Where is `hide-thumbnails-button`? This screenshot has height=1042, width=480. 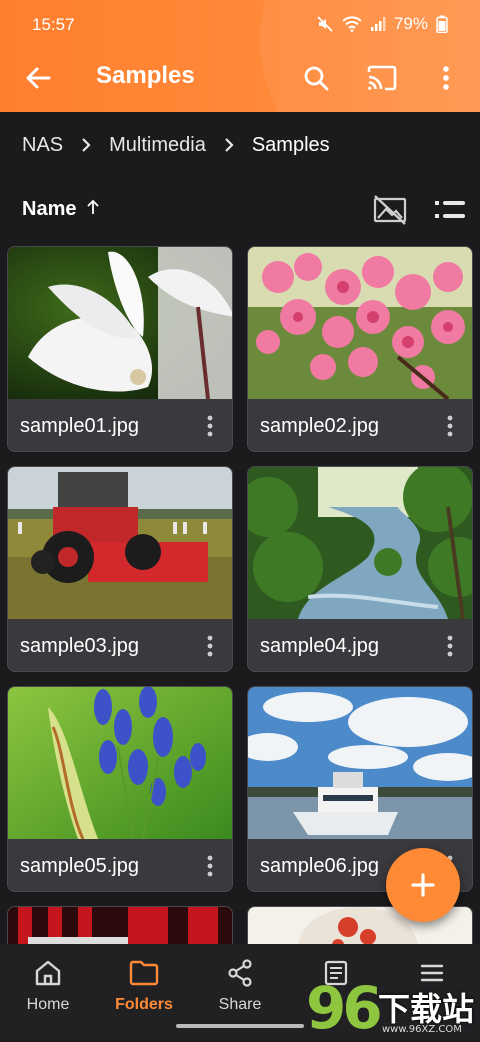 hide-thumbnails-button is located at coordinates (390, 210).